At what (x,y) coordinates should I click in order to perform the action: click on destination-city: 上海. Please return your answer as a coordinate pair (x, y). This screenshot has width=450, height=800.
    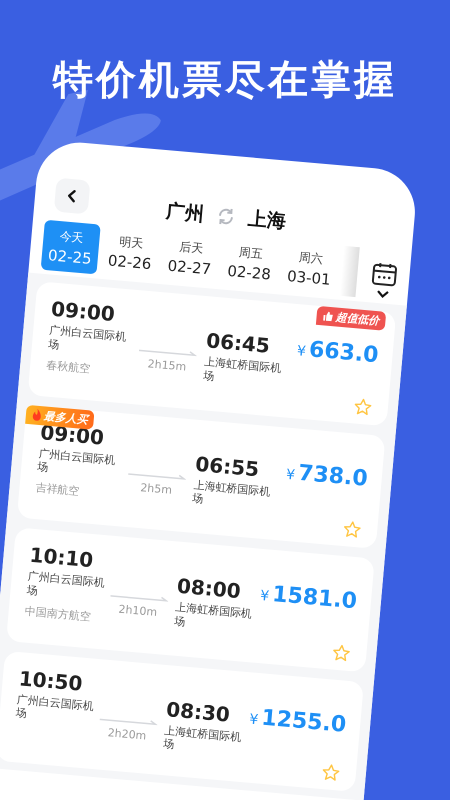
    Looking at the image, I should click on (266, 220).